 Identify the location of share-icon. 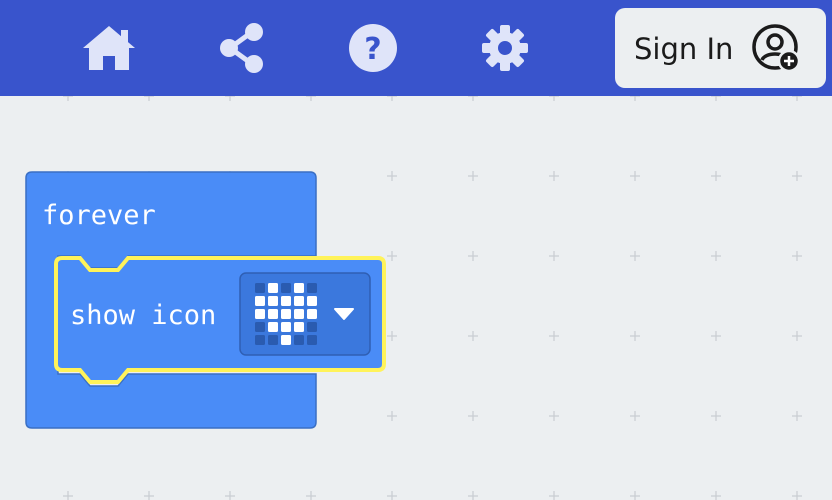
(241, 48).